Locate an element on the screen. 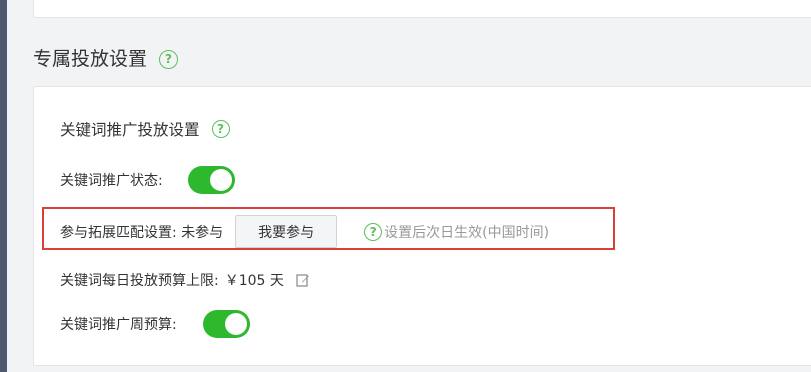 This screenshot has height=372, width=811. keyword-status-row: 关键词推广状态: is located at coordinates (147, 180).